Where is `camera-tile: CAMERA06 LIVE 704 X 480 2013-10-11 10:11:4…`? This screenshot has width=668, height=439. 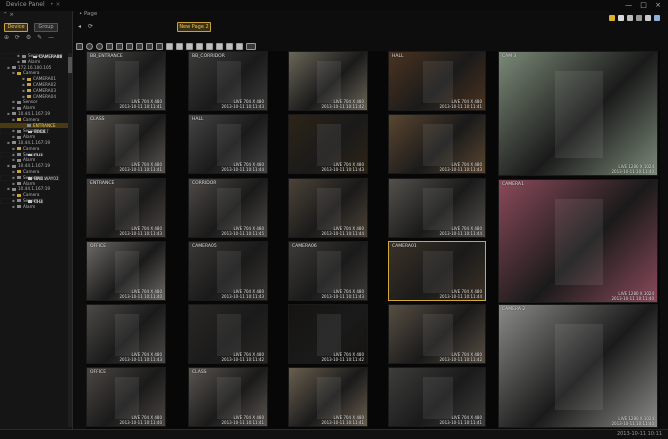
camera-tile: CAMERA06 LIVE 704 X 480 2013-10-11 10:11:4… is located at coordinates (328, 271).